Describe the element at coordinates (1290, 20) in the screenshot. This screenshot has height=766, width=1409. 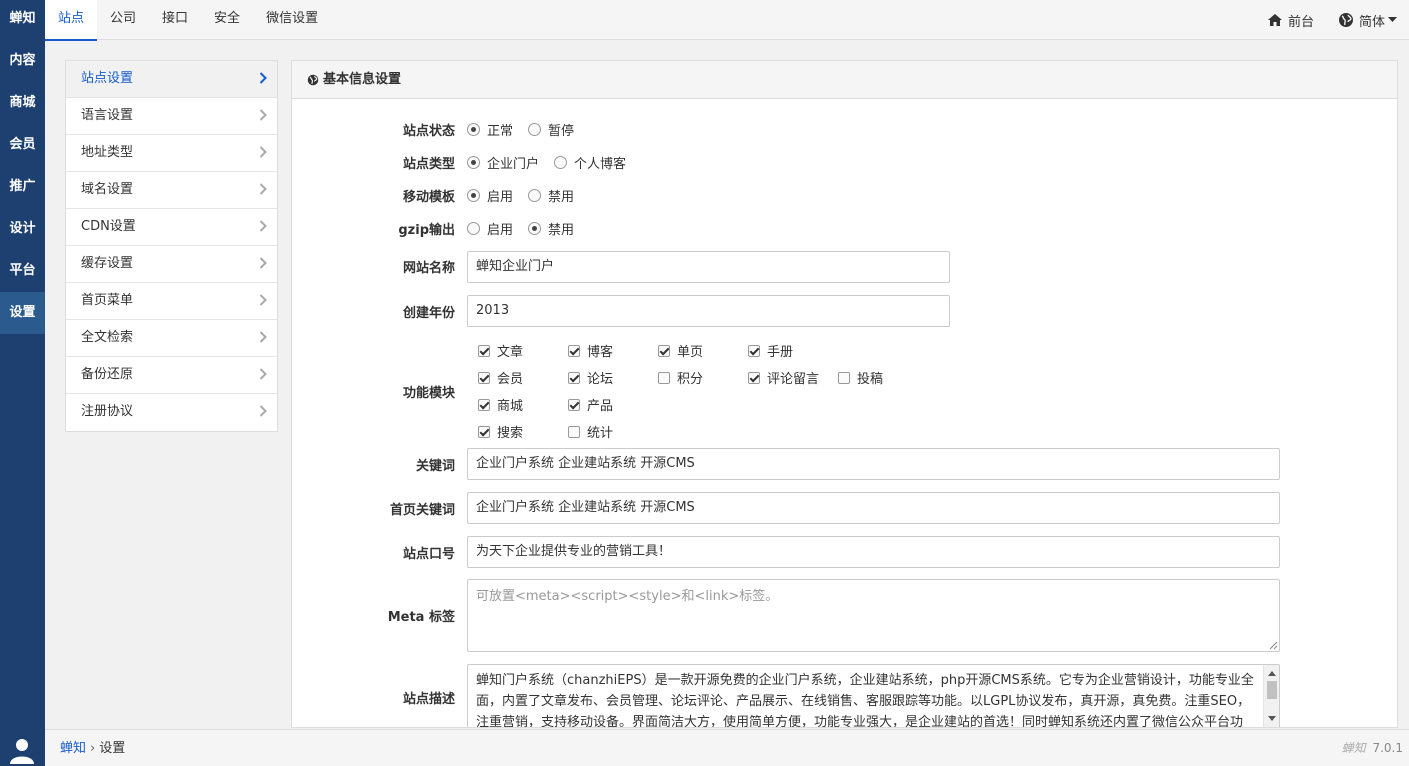
I see `frontend-link: 前台` at that location.